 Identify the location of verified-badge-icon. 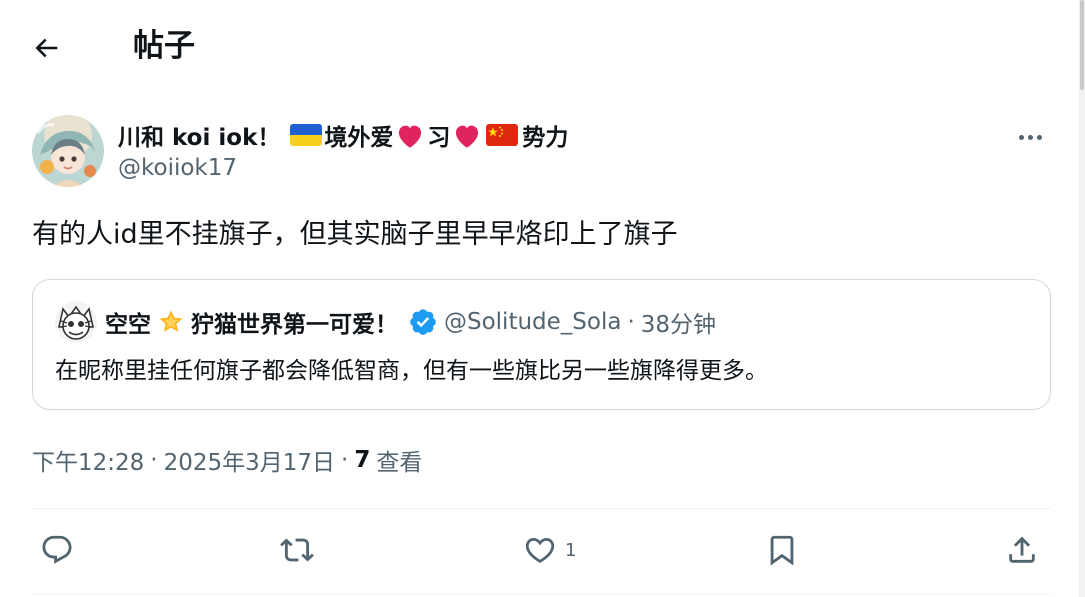
(423, 322).